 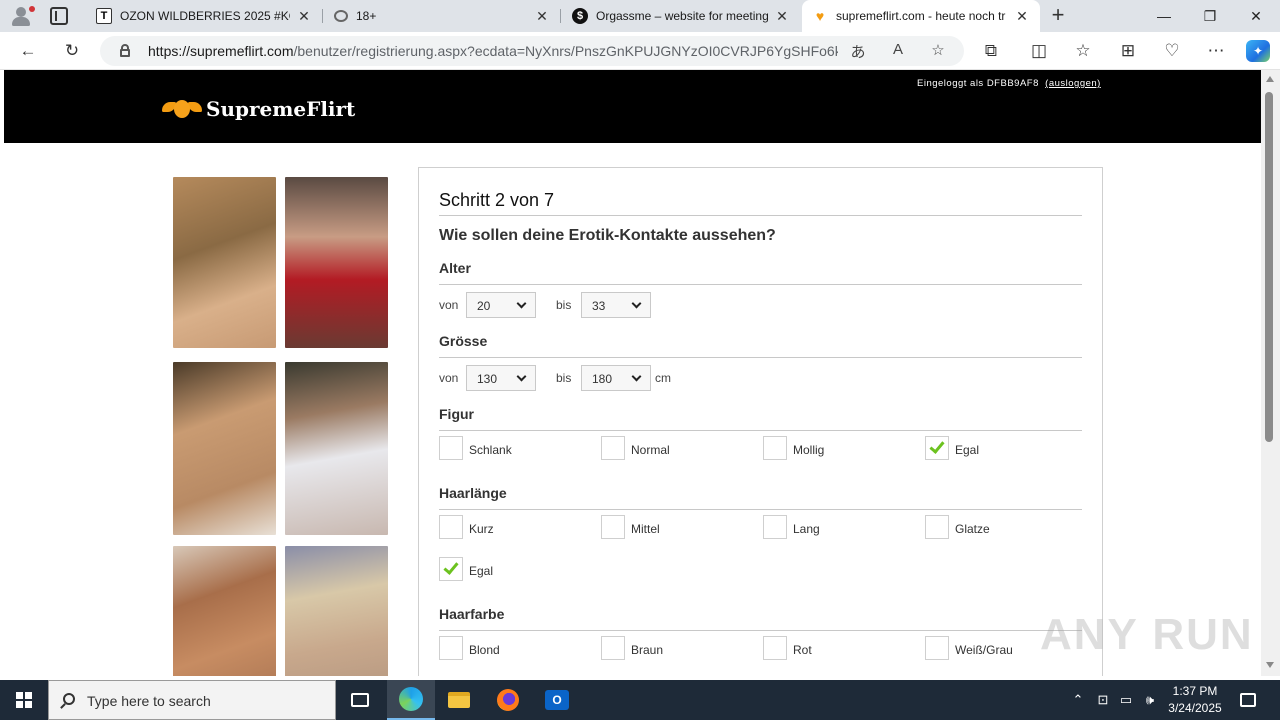 I want to click on network-icon: ▭, so click(x=1126, y=700).